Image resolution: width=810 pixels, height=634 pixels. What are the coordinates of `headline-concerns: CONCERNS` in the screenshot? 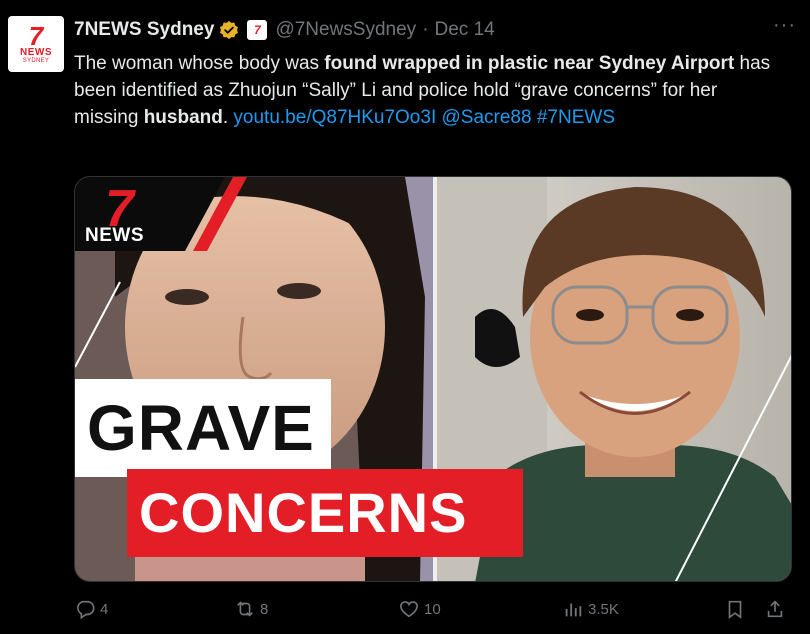 It's located at (325, 513).